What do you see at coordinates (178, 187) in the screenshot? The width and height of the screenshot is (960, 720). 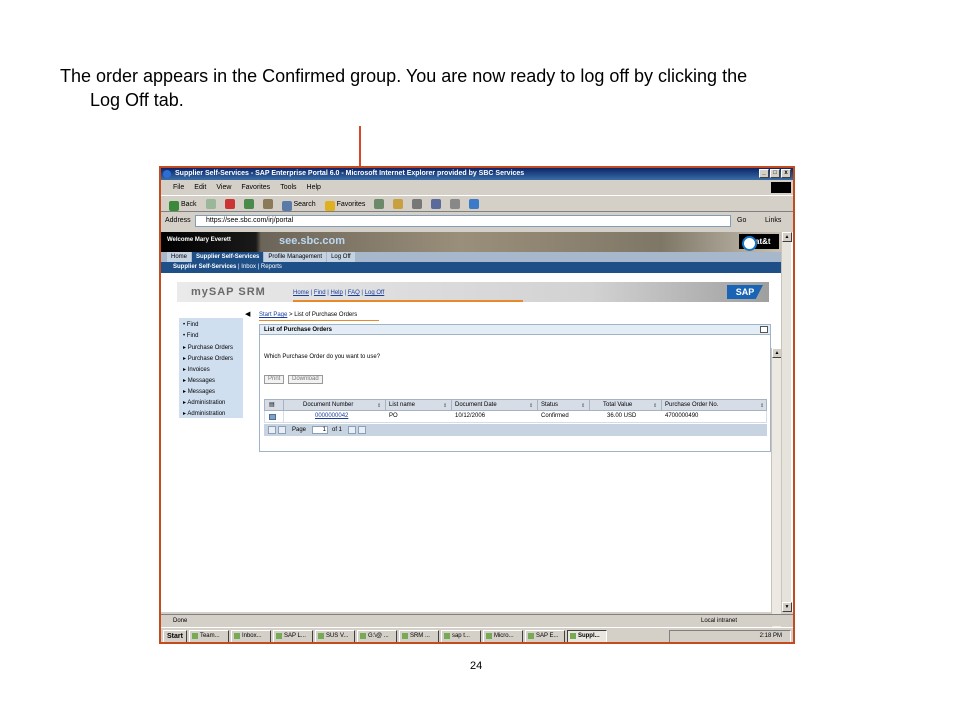 I see `menu-file: File` at bounding box center [178, 187].